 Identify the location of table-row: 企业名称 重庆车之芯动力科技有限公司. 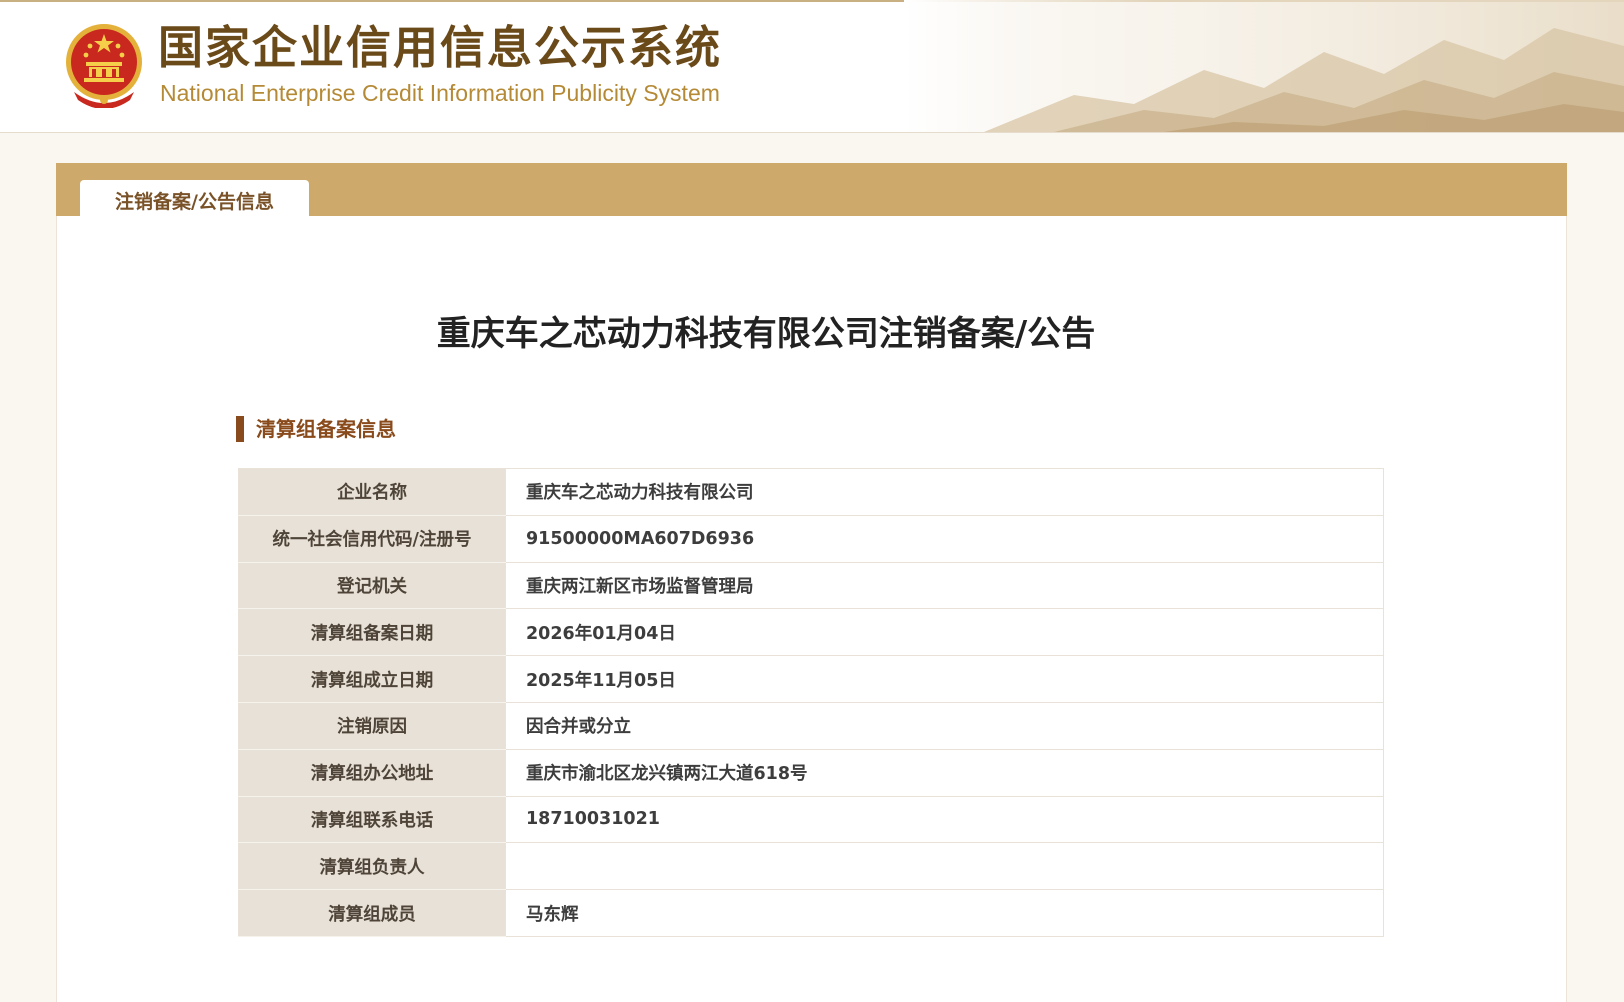
(811, 492).